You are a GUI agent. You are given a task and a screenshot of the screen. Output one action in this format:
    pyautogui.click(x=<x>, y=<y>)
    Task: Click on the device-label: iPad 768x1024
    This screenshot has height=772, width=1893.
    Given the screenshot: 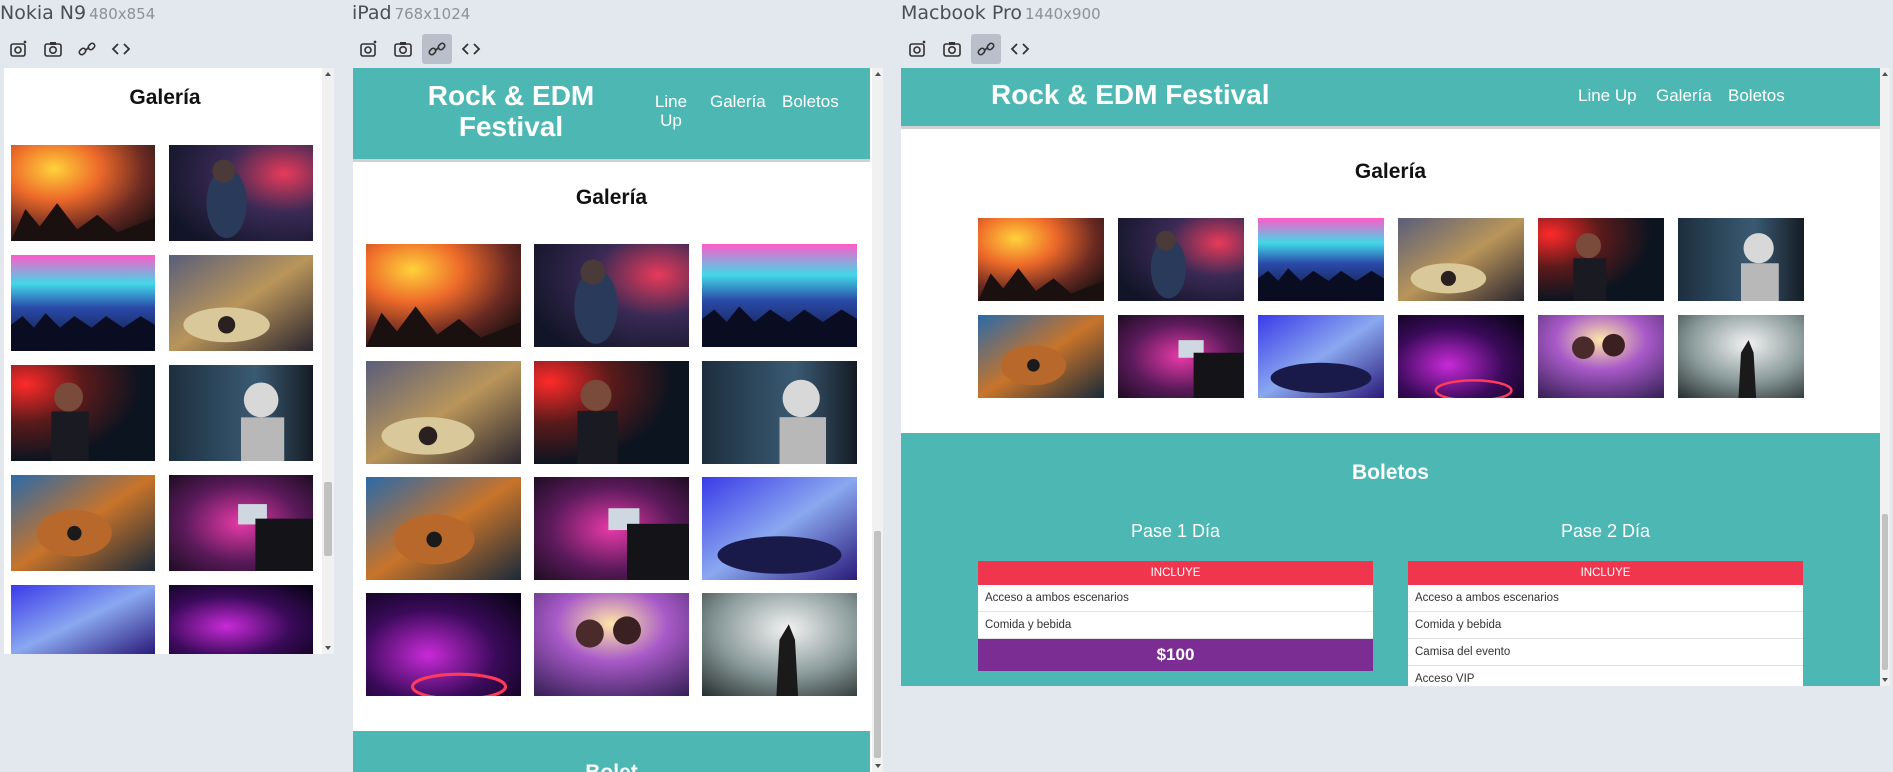 What is the action you would take?
    pyautogui.click(x=411, y=13)
    